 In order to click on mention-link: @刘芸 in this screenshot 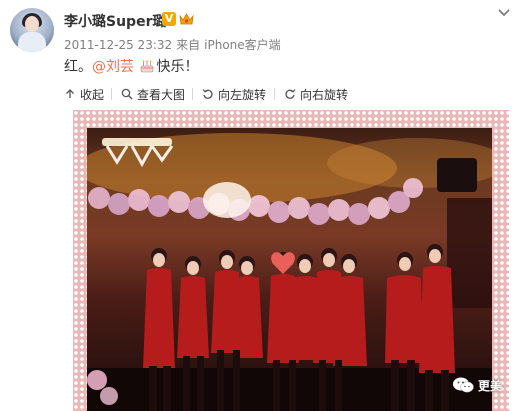, I will do `click(113, 67)`.